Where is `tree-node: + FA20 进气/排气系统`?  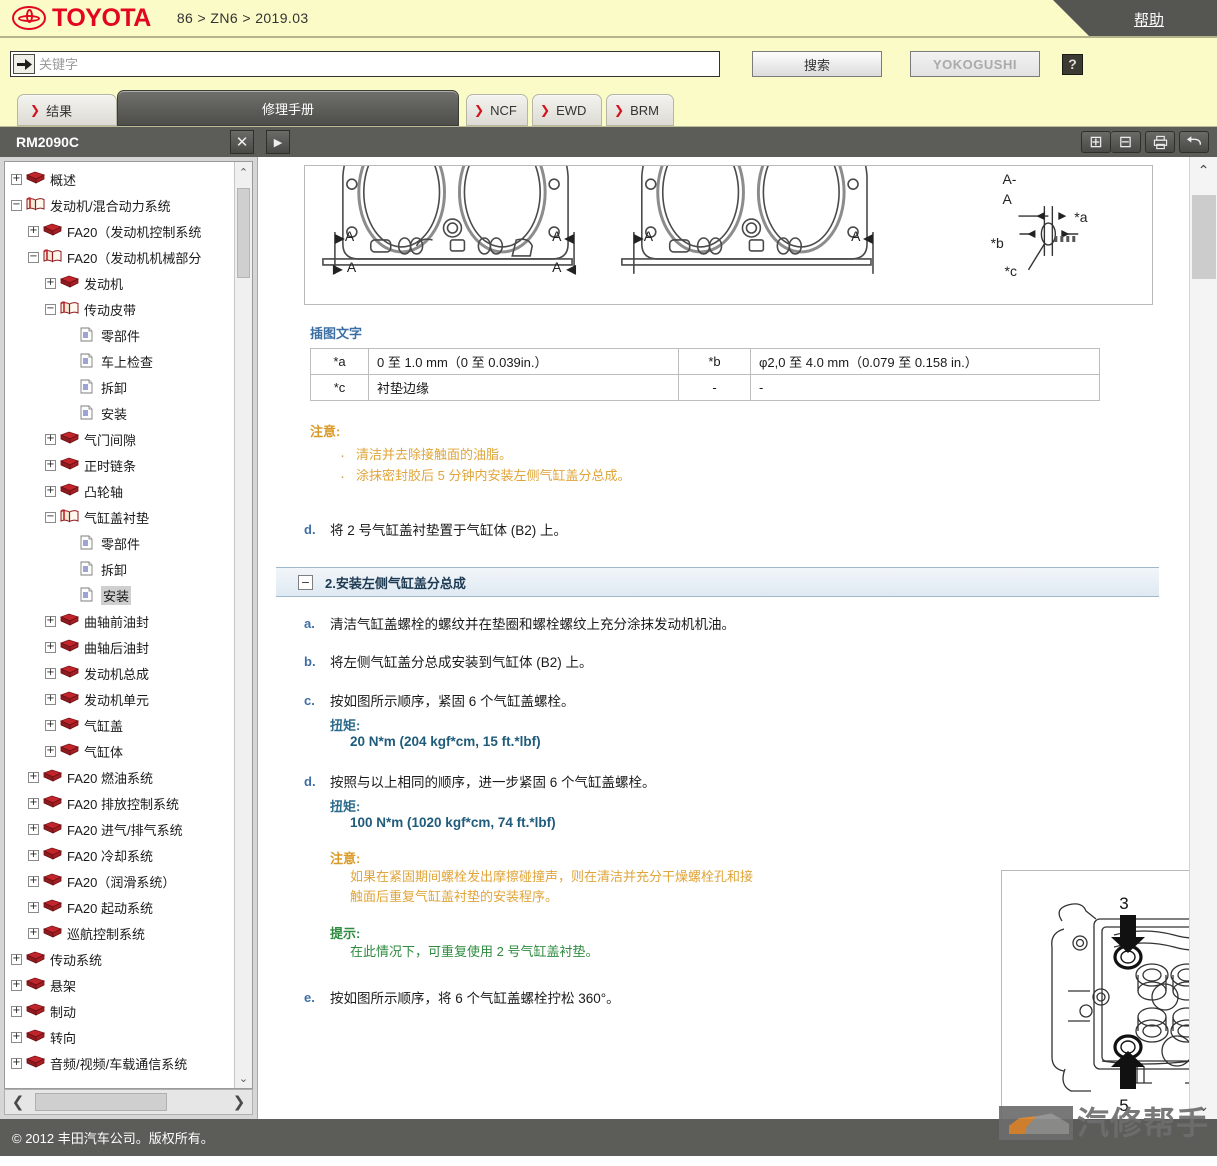
tree-node: + FA20 进气/排气系统 is located at coordinates (122, 829).